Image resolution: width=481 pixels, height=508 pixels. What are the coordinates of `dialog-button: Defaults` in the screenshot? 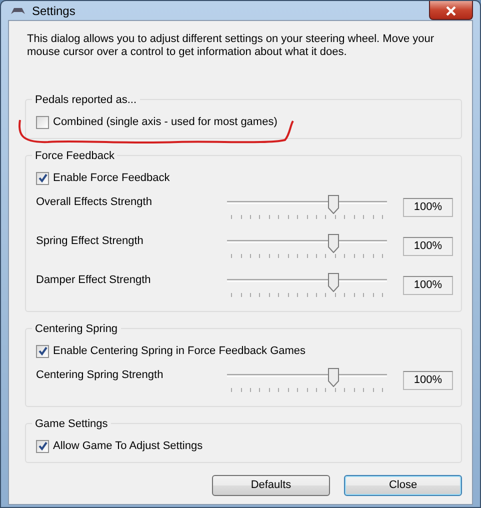 It's located at (271, 485).